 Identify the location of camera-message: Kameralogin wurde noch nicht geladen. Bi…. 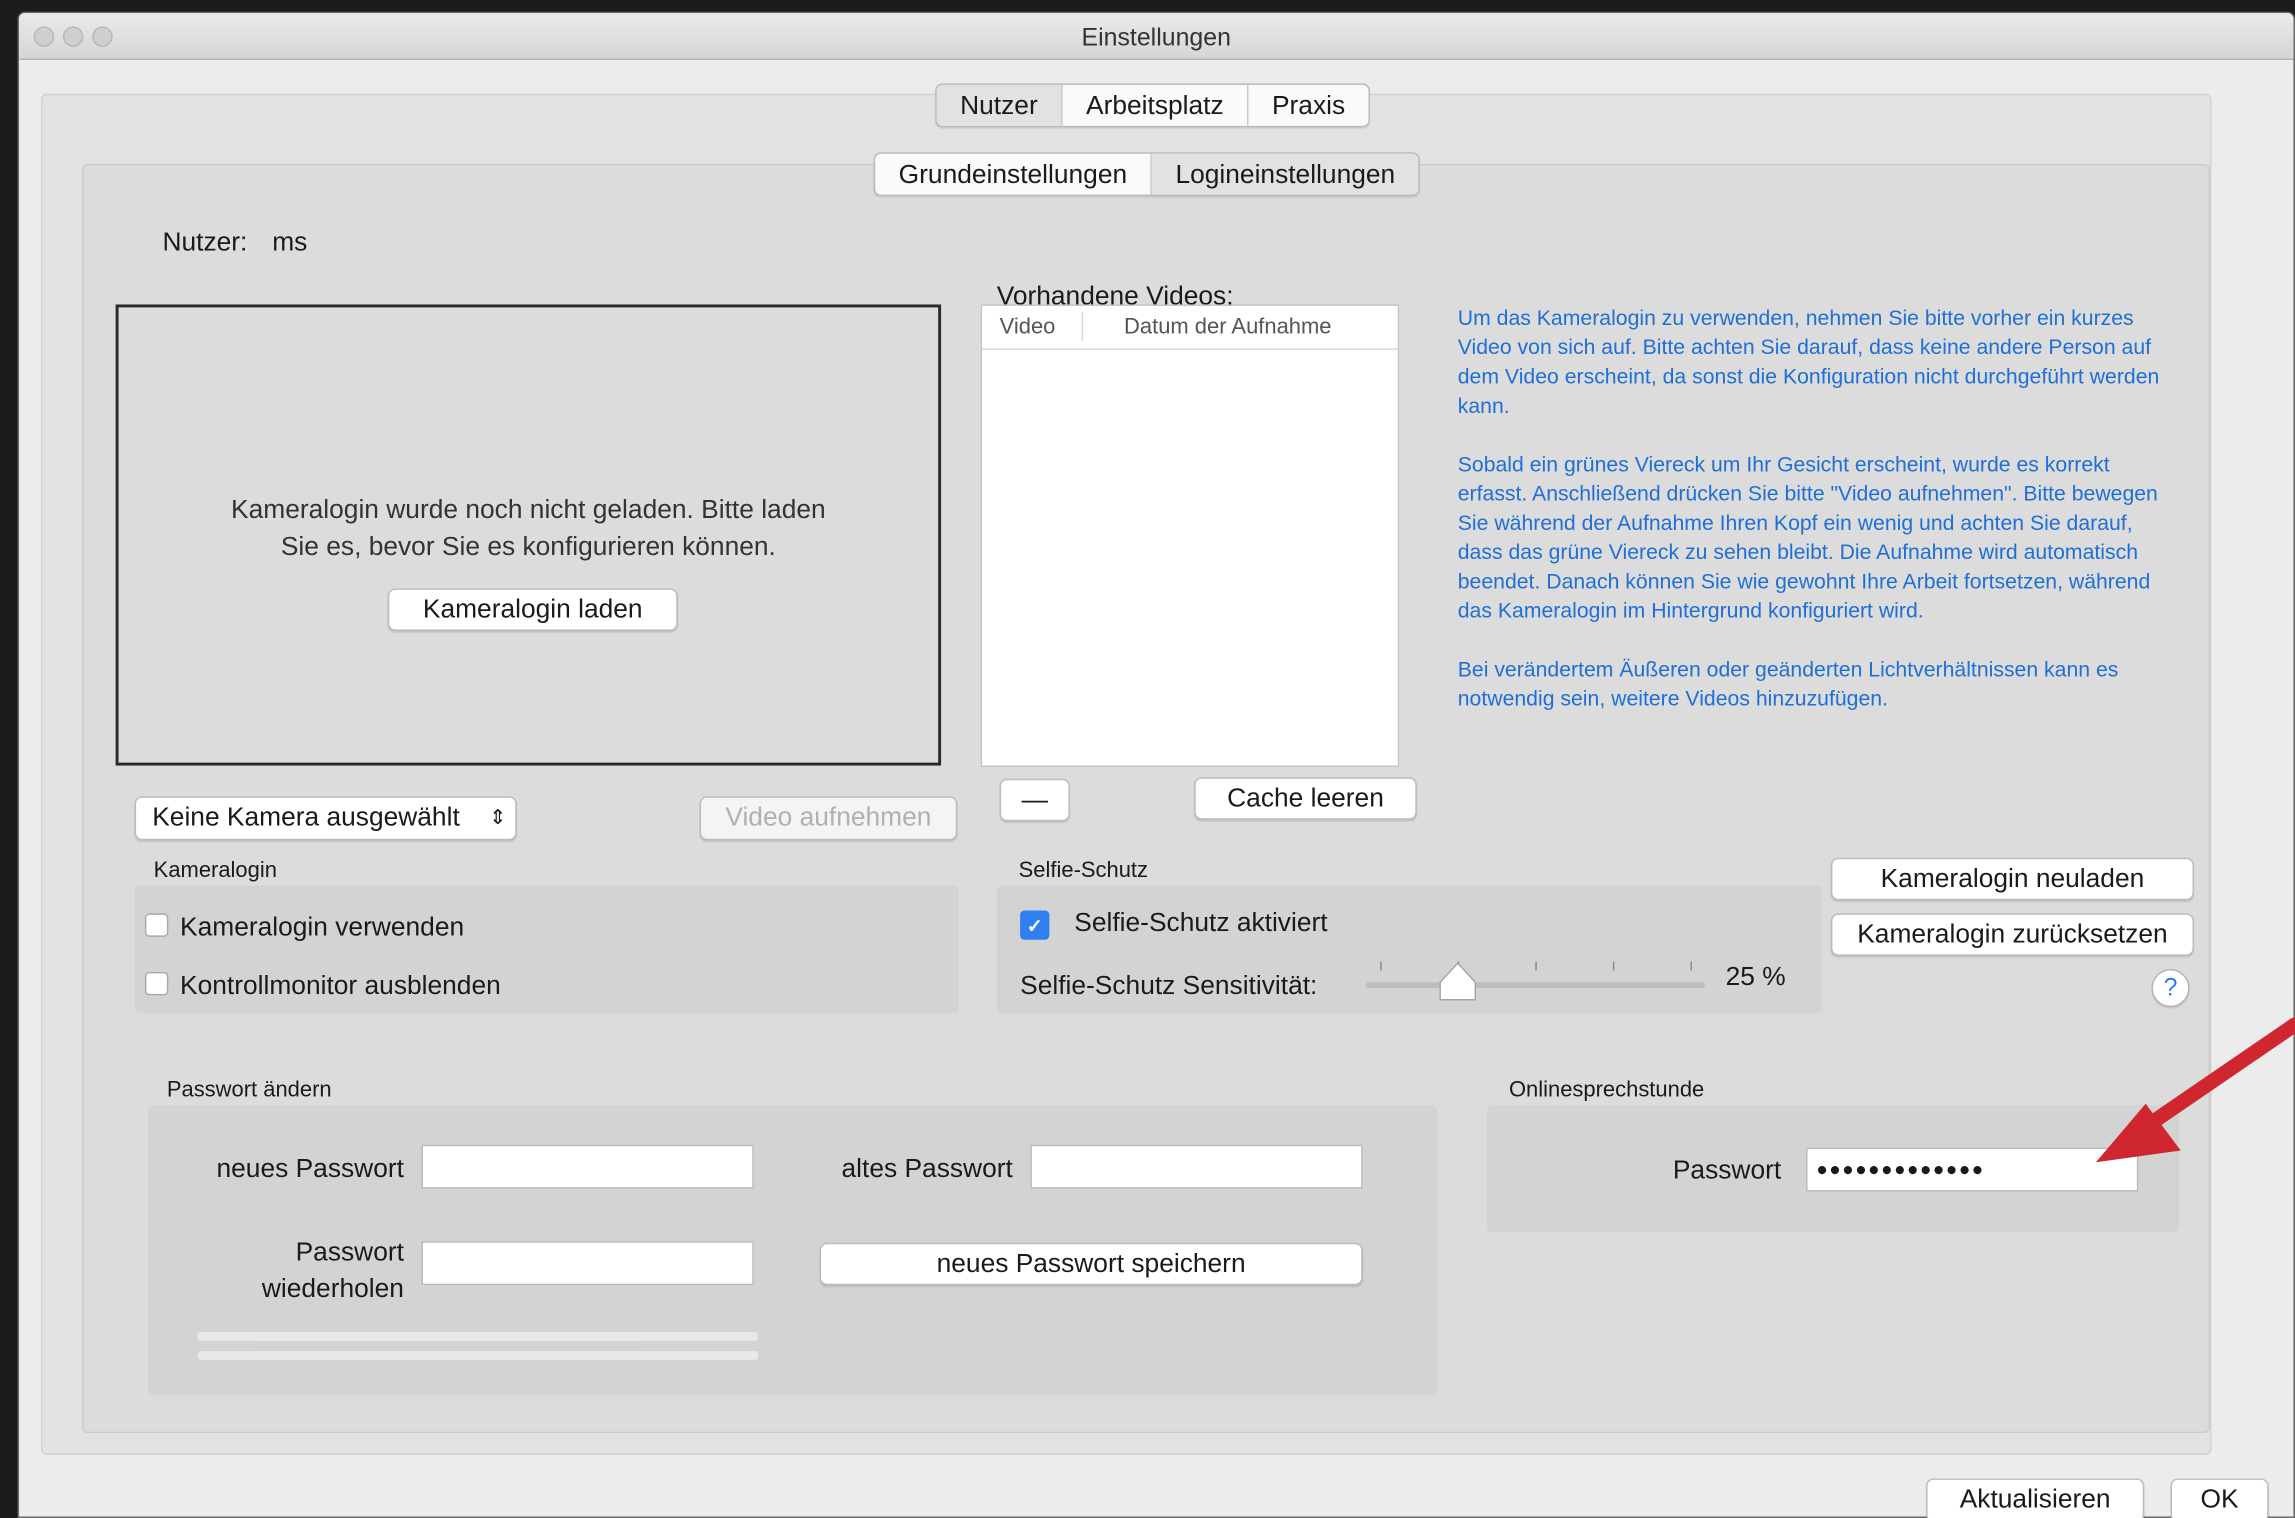
(529, 528).